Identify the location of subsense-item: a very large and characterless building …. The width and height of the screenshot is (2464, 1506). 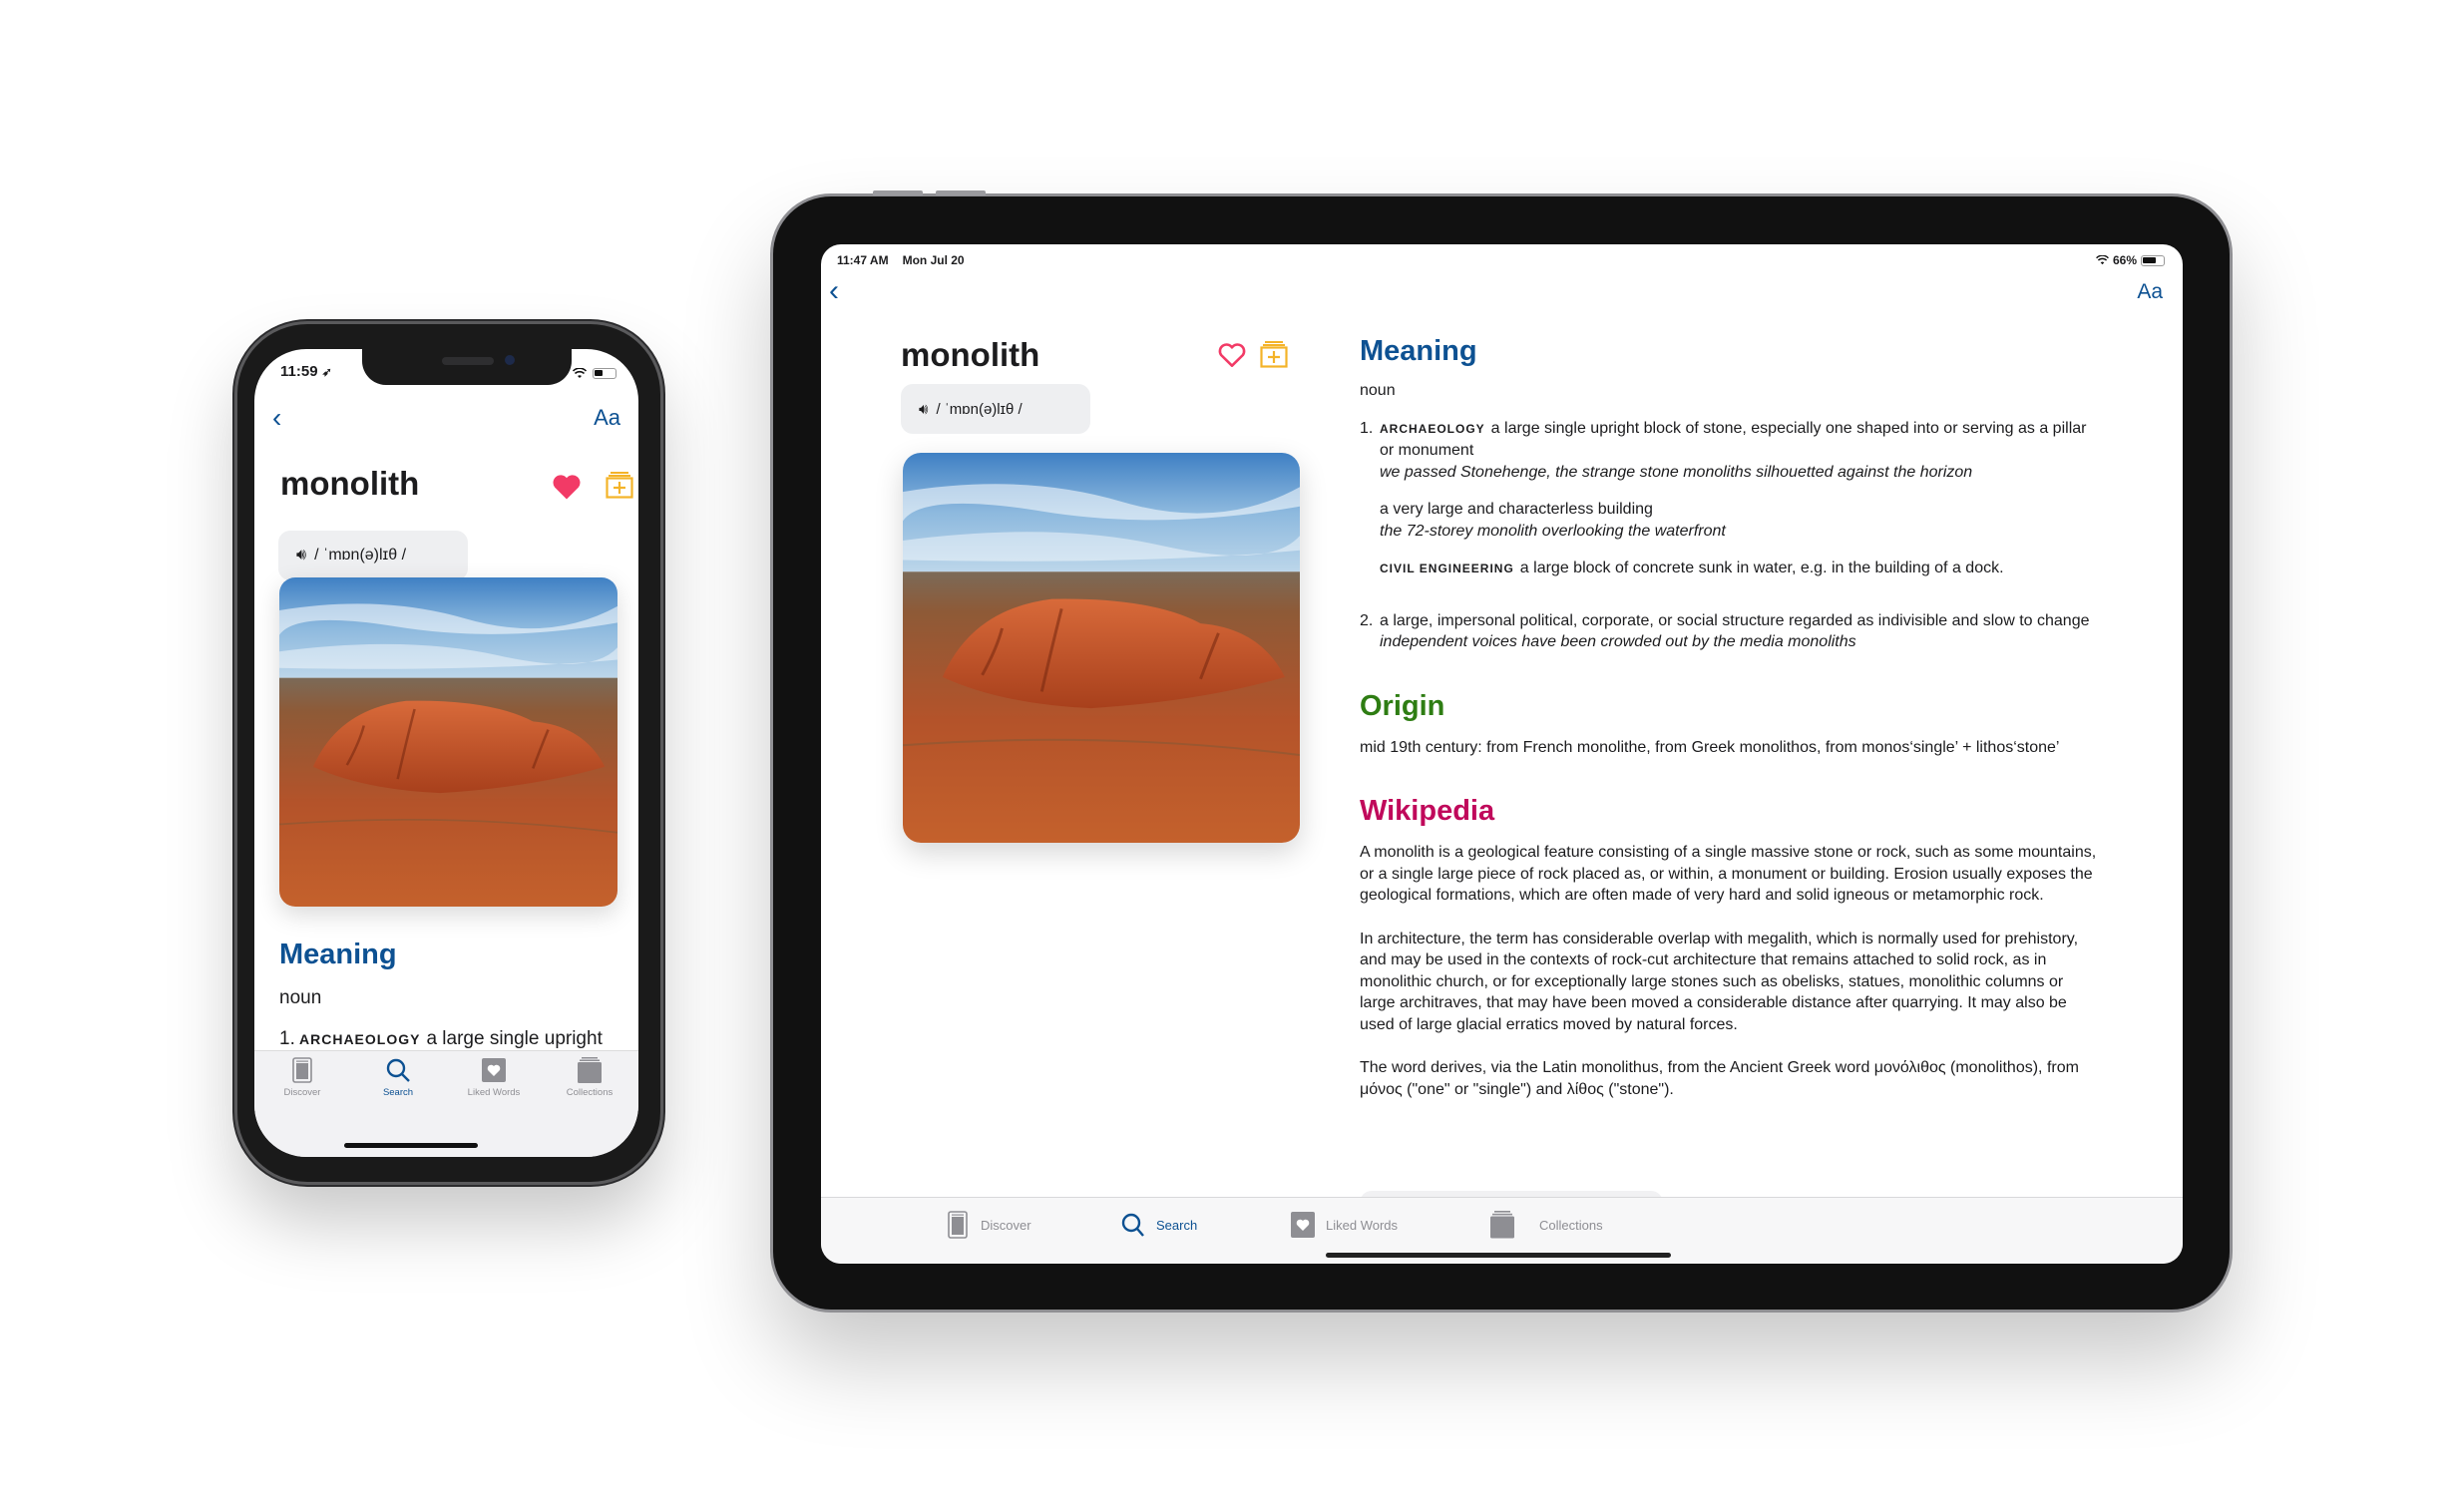
(1729, 520).